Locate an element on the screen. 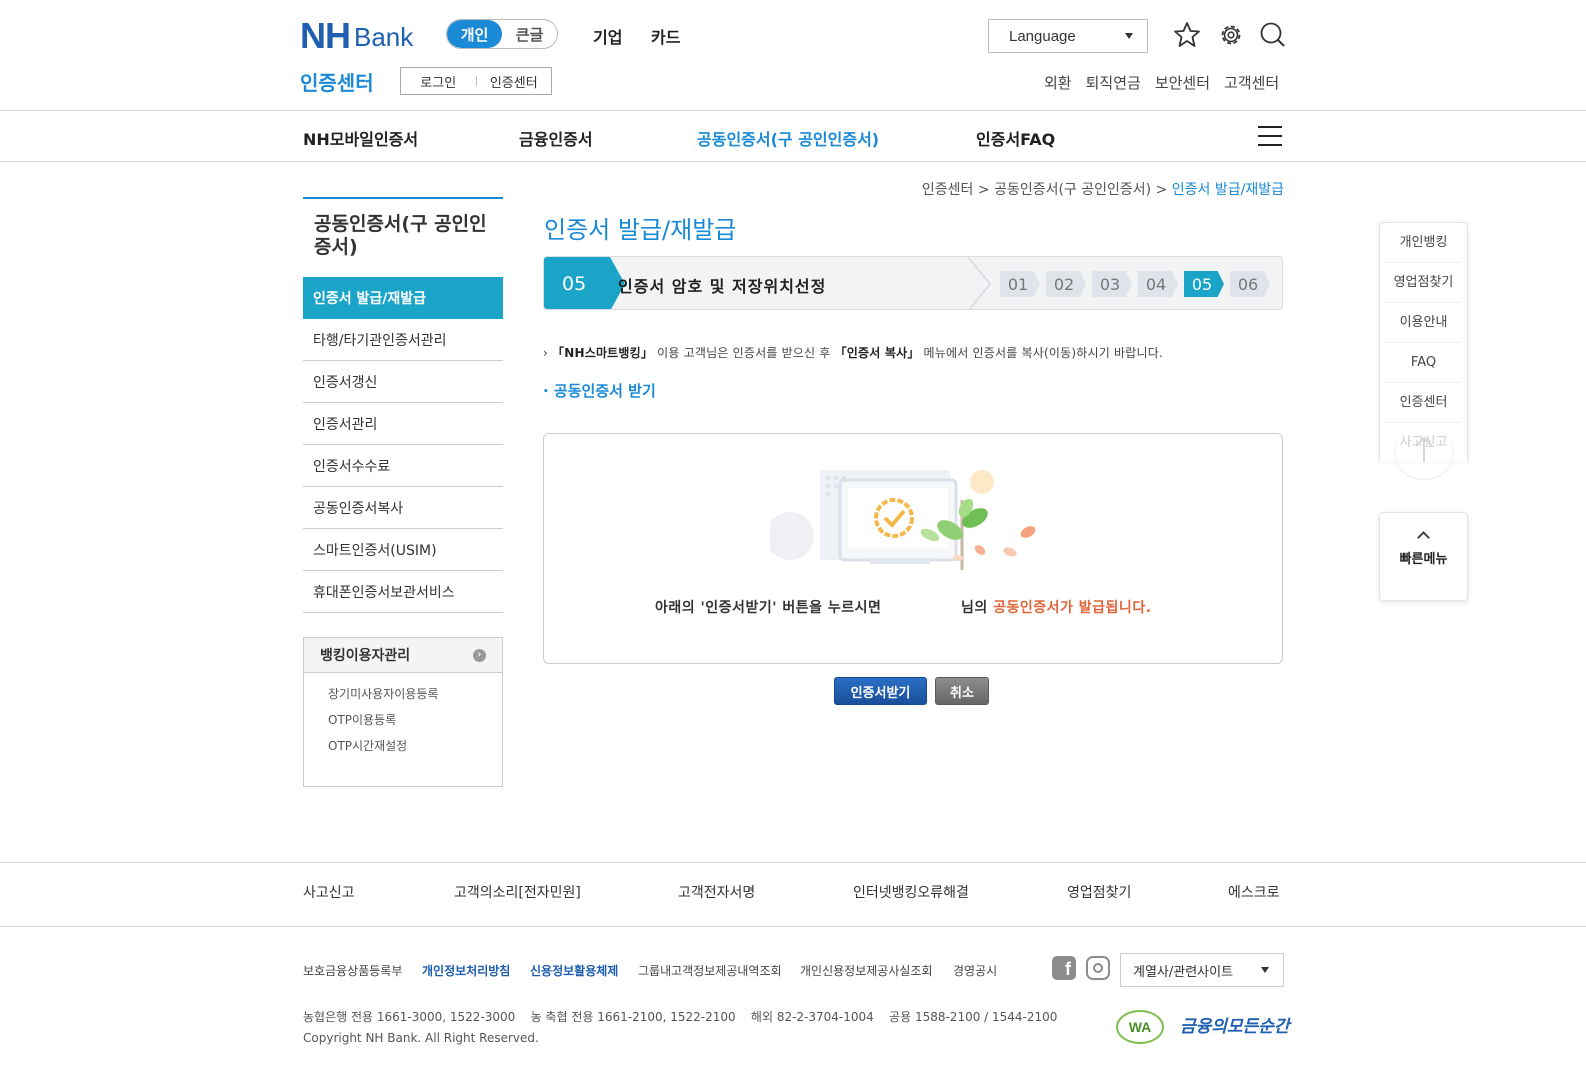 This screenshot has height=1090, width=1586. utility-customer: 고객센터 is located at coordinates (1251, 82).